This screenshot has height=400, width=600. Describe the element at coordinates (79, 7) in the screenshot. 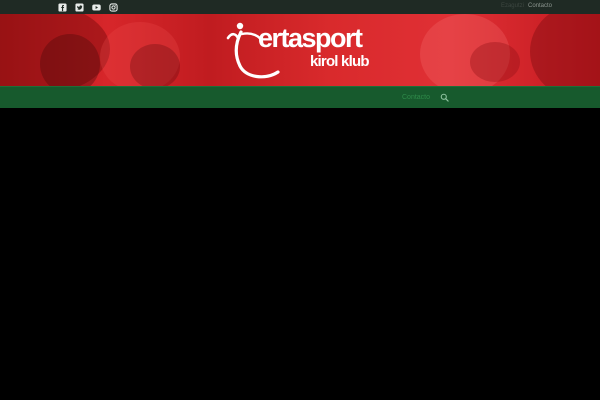

I see `twitter-icon` at that location.